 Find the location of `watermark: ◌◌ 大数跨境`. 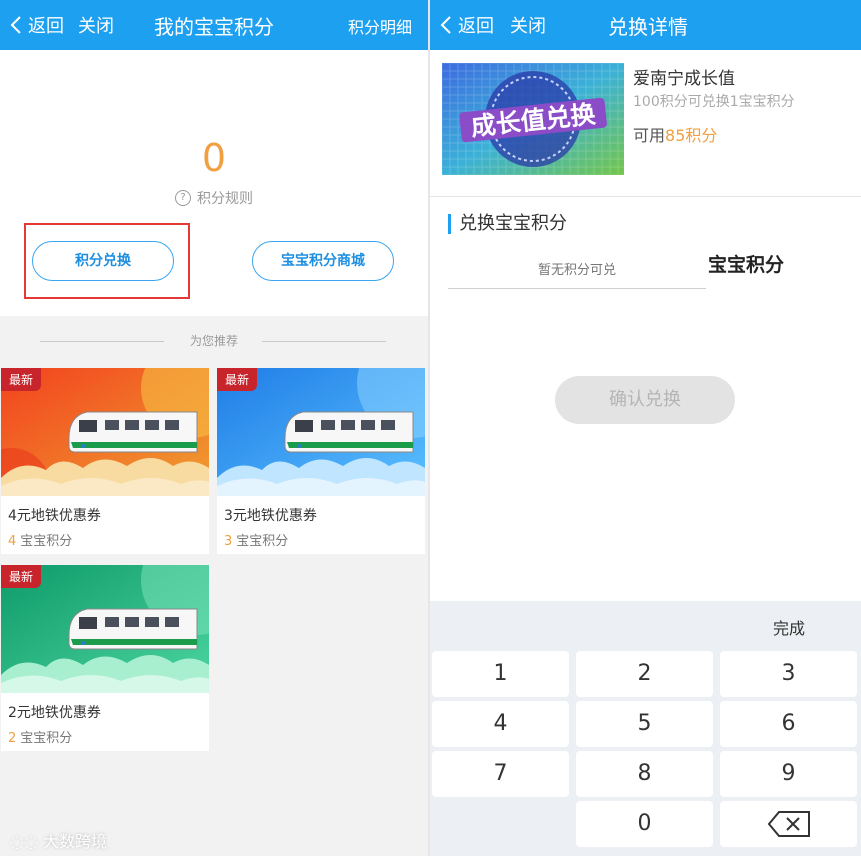

watermark: ◌◌ 大数跨境 is located at coordinates (58, 840).